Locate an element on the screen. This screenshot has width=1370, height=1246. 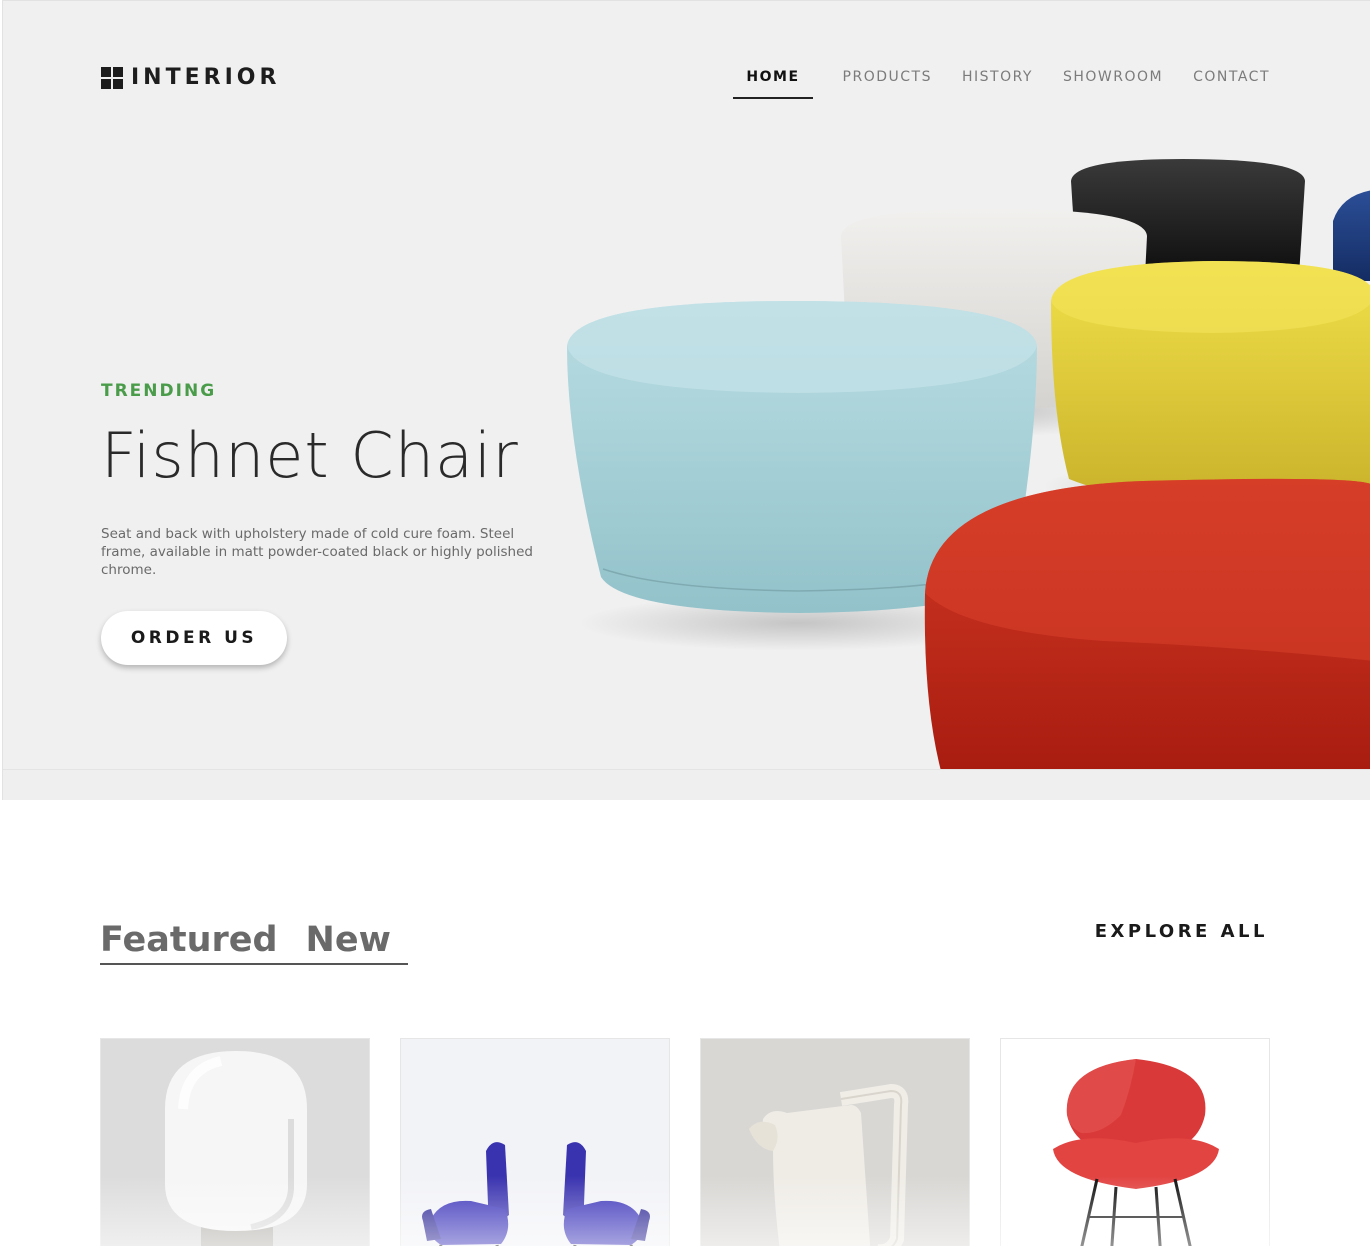
nav-item-contact: CONTACT is located at coordinates (1231, 83).